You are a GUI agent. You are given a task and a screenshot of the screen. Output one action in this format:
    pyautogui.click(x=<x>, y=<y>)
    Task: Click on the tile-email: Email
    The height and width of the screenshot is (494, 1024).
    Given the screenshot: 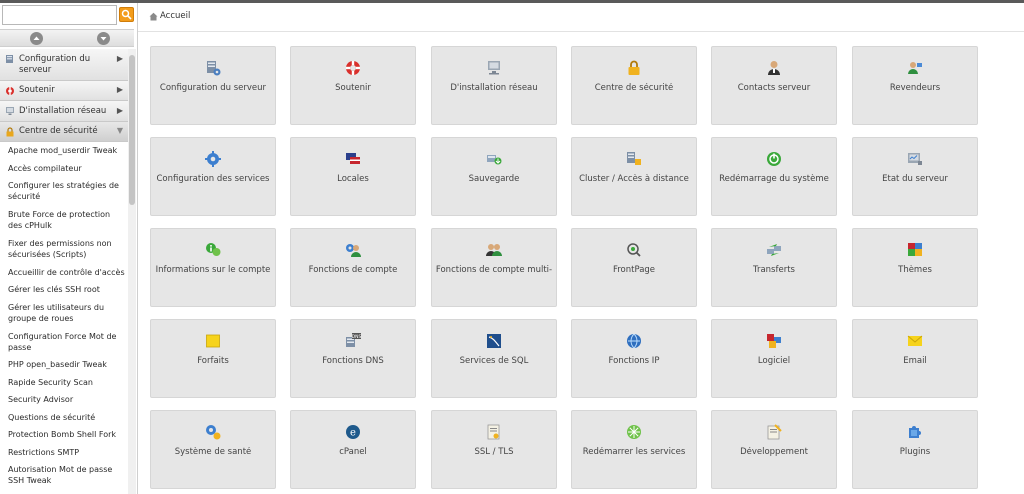 What is the action you would take?
    pyautogui.click(x=915, y=358)
    